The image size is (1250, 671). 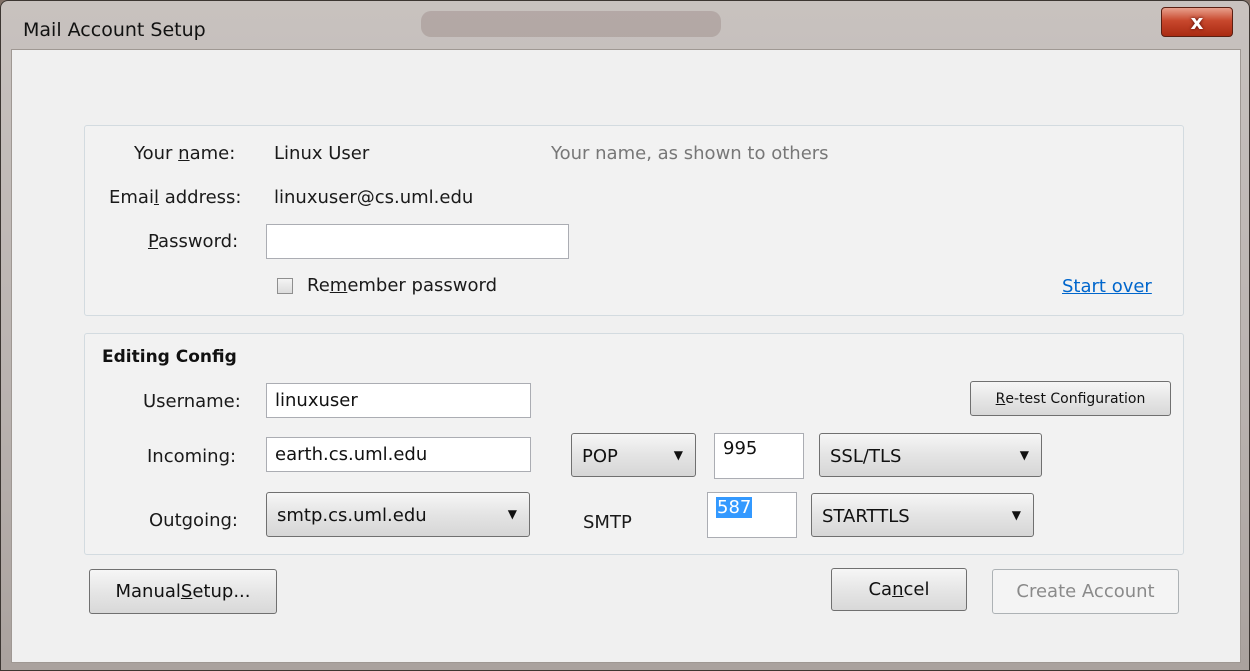 What do you see at coordinates (114, 30) in the screenshot?
I see `window-title: Mail Account Setup` at bounding box center [114, 30].